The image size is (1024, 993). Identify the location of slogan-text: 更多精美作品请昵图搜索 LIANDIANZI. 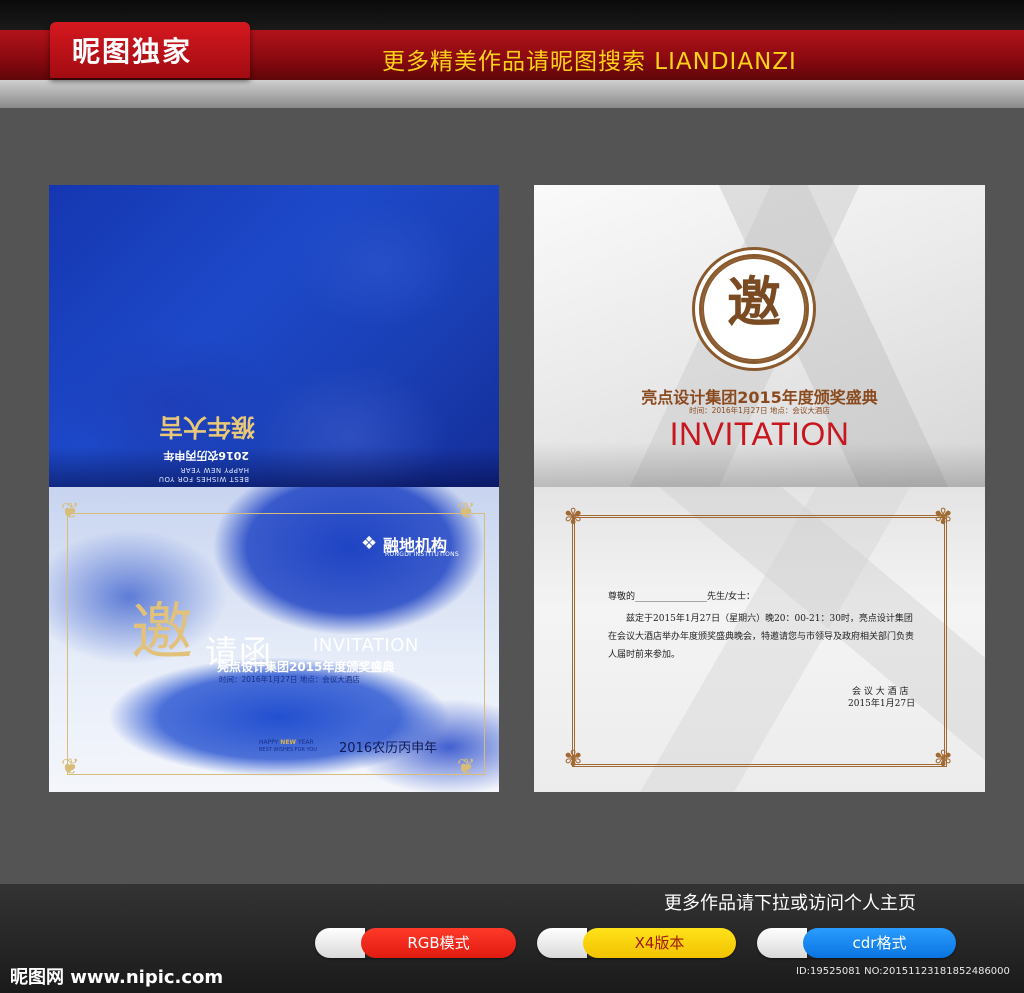
(589, 62).